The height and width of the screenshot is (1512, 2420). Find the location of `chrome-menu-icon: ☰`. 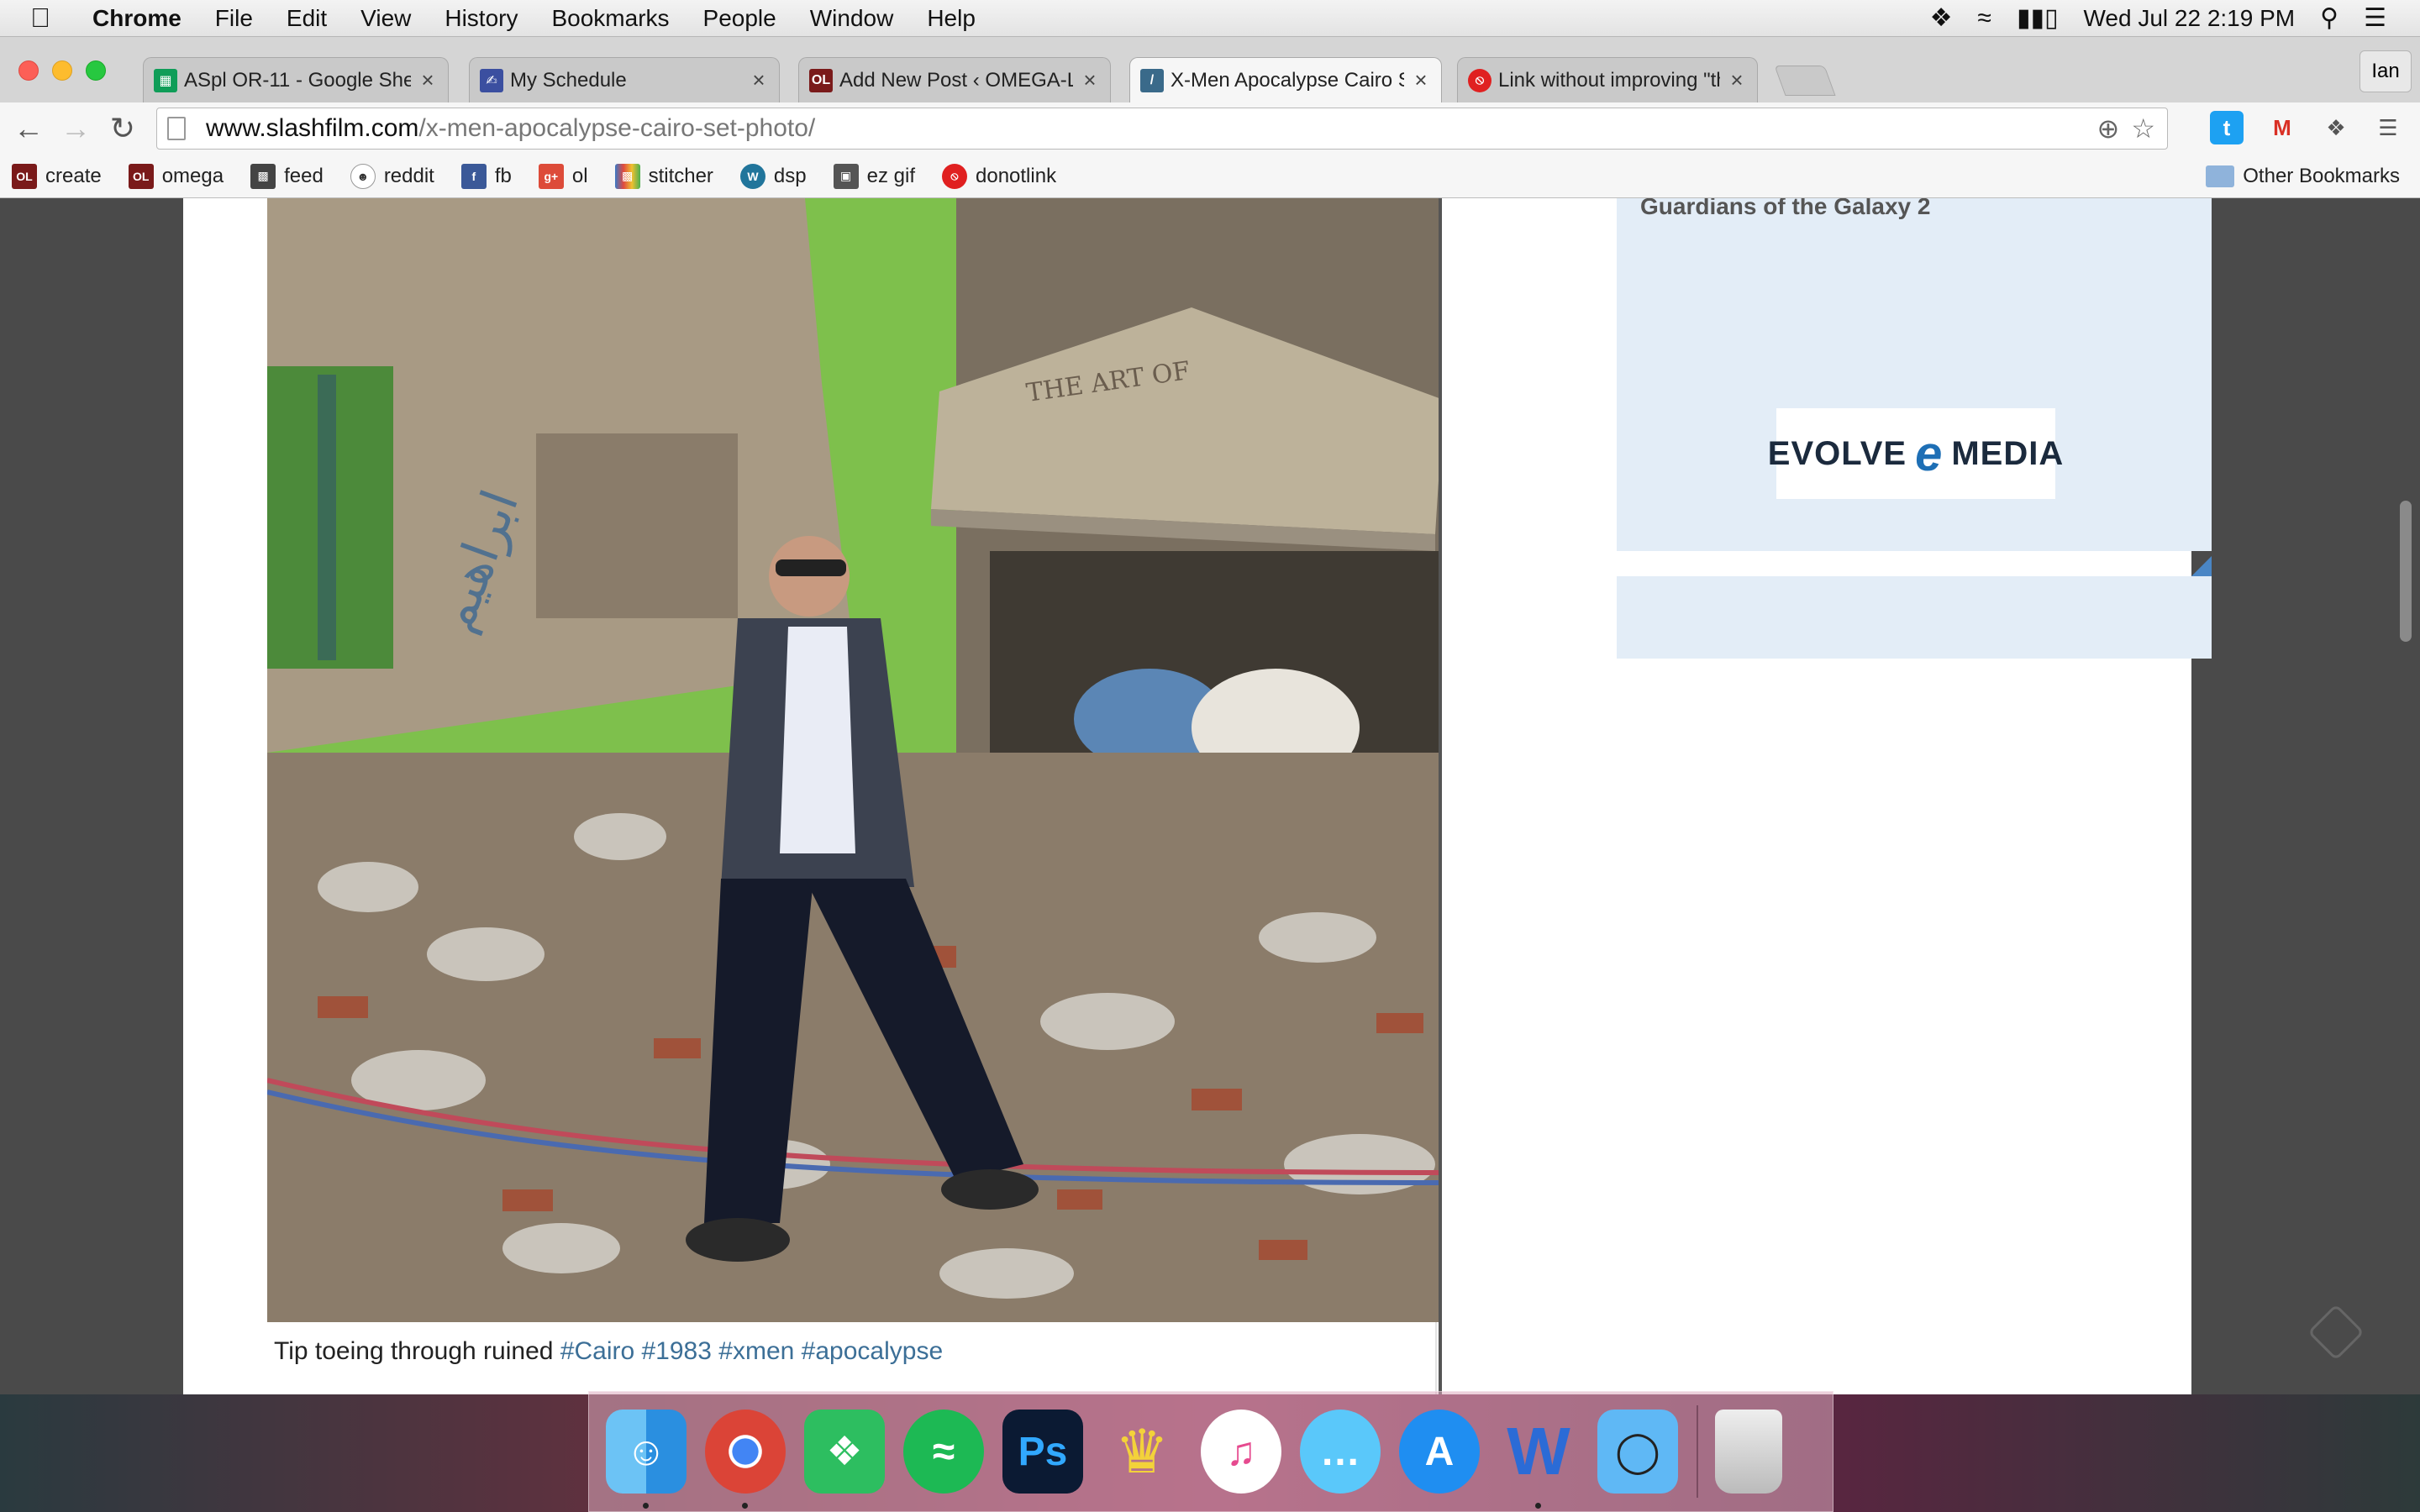

chrome-menu-icon: ☰ is located at coordinates (2388, 127).